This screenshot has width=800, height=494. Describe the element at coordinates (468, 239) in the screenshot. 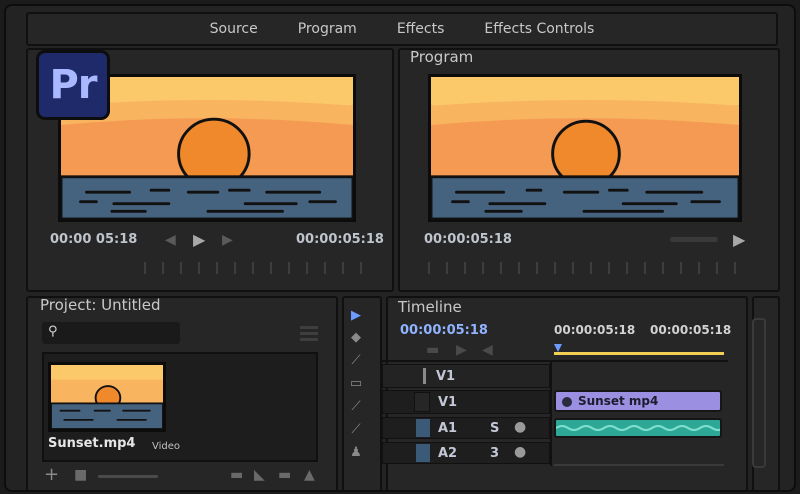

I see `program-timecode: 00:00:05:18` at that location.